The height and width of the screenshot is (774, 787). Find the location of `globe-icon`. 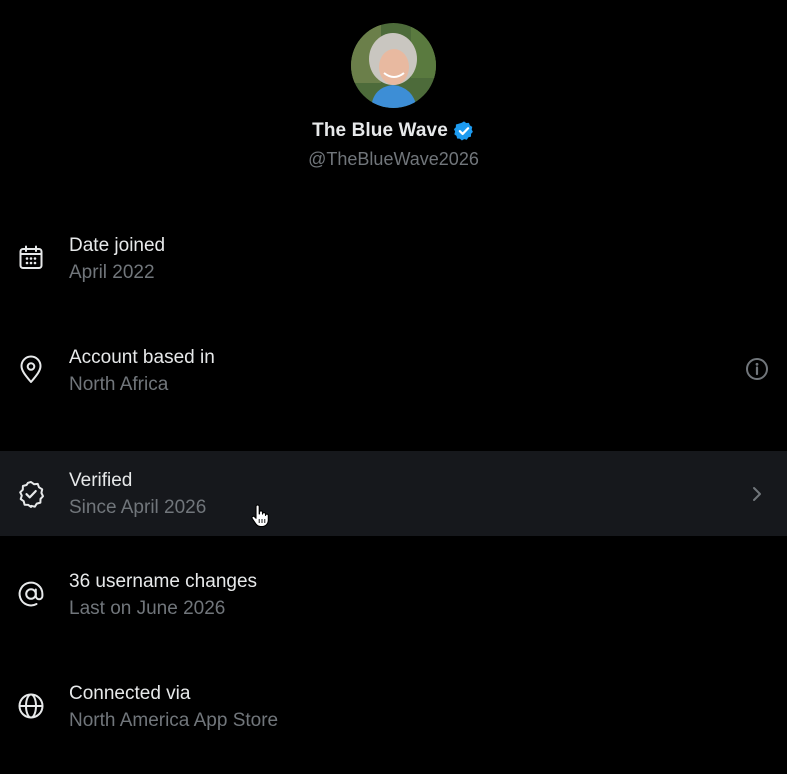

globe-icon is located at coordinates (31, 706).